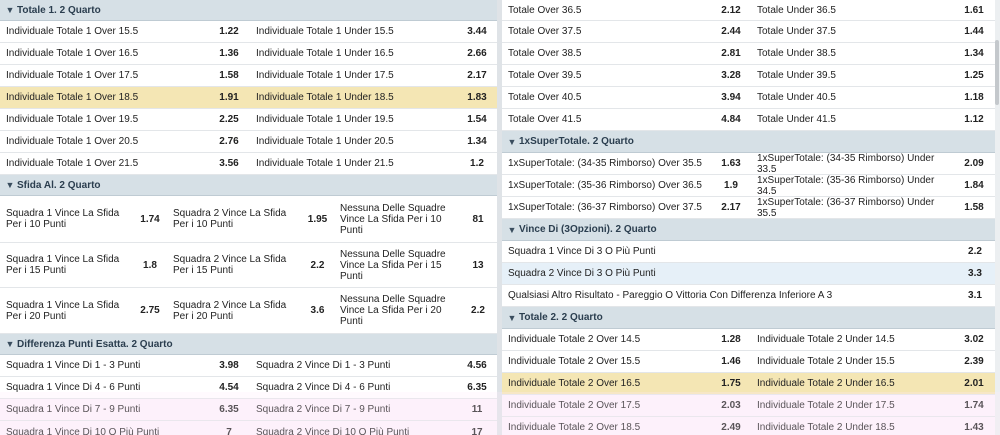  Describe the element at coordinates (974, 361) in the screenshot. I see `odds-value: 2.39` at that location.